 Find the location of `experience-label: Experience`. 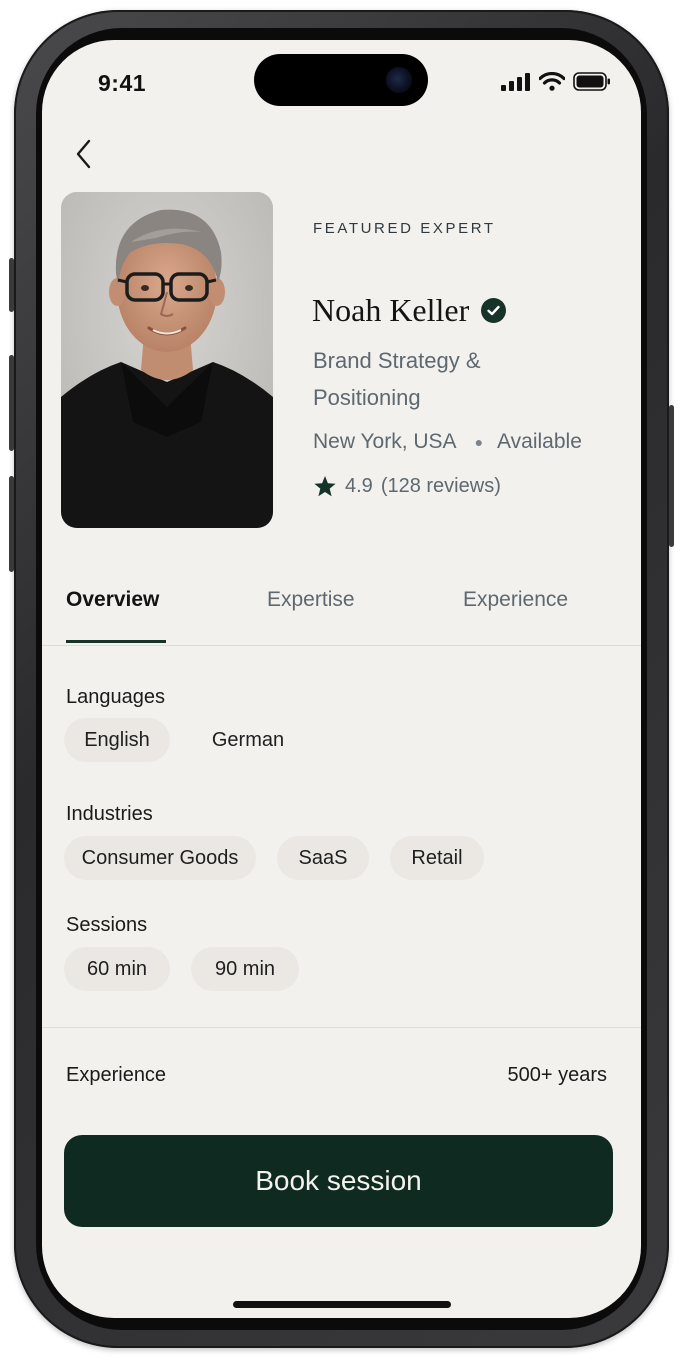

experience-label: Experience is located at coordinates (116, 1075).